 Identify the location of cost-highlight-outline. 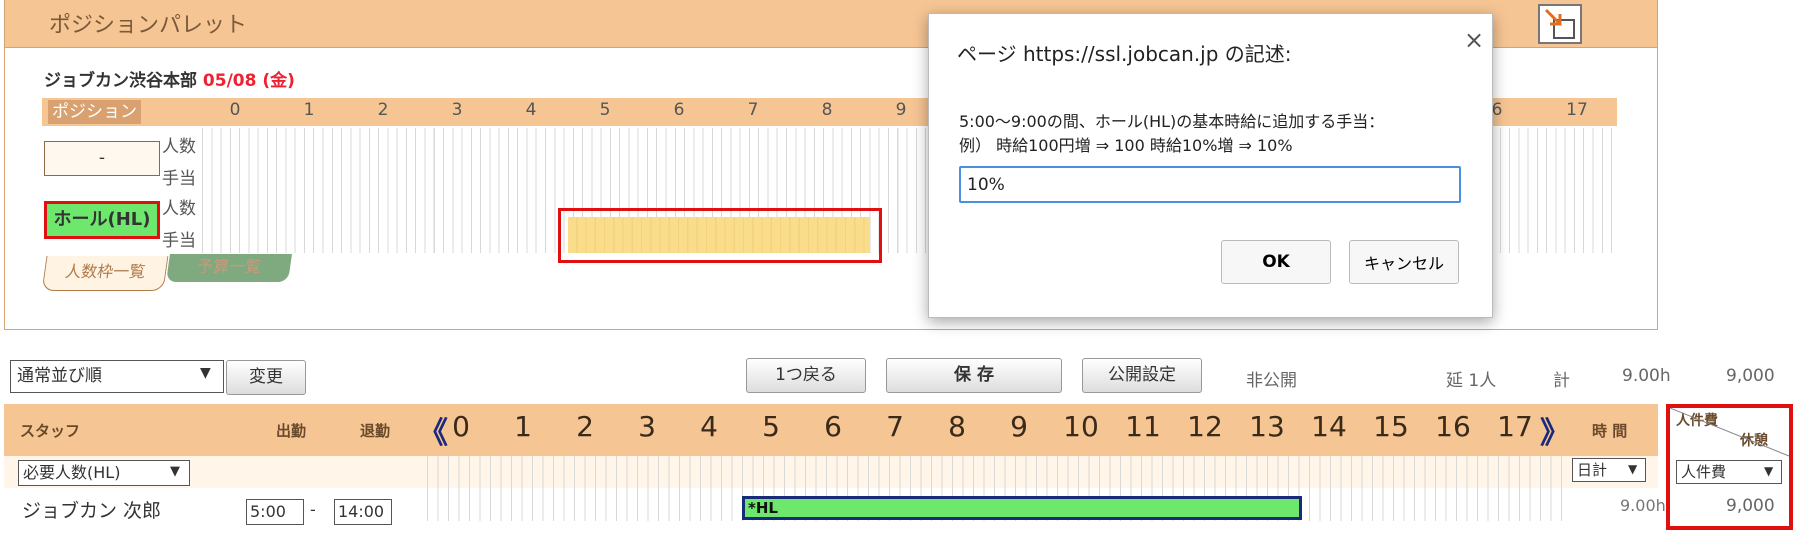
(1729, 467).